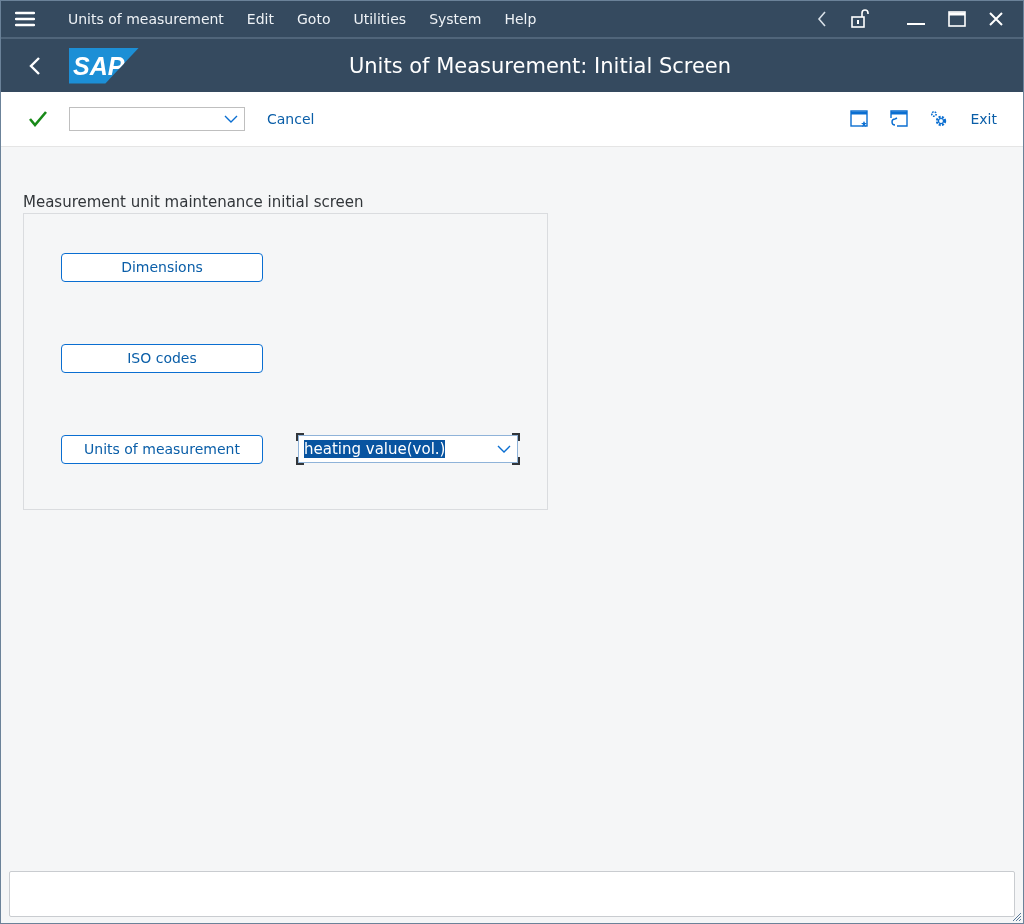 The height and width of the screenshot is (924, 1024). I want to click on menu-item: Goto, so click(314, 19).